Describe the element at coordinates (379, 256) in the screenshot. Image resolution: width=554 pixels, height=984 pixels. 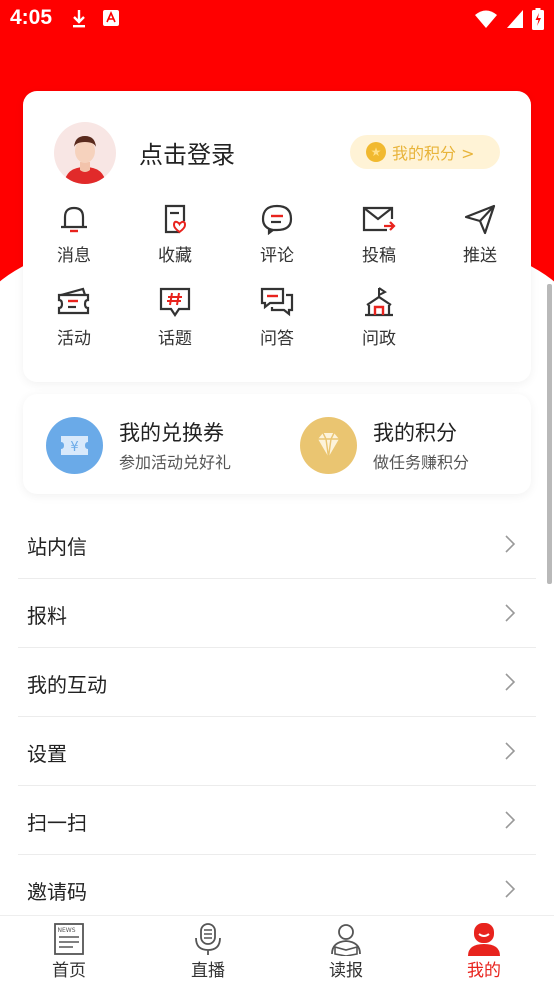
I see `grid-label: 投稿` at that location.